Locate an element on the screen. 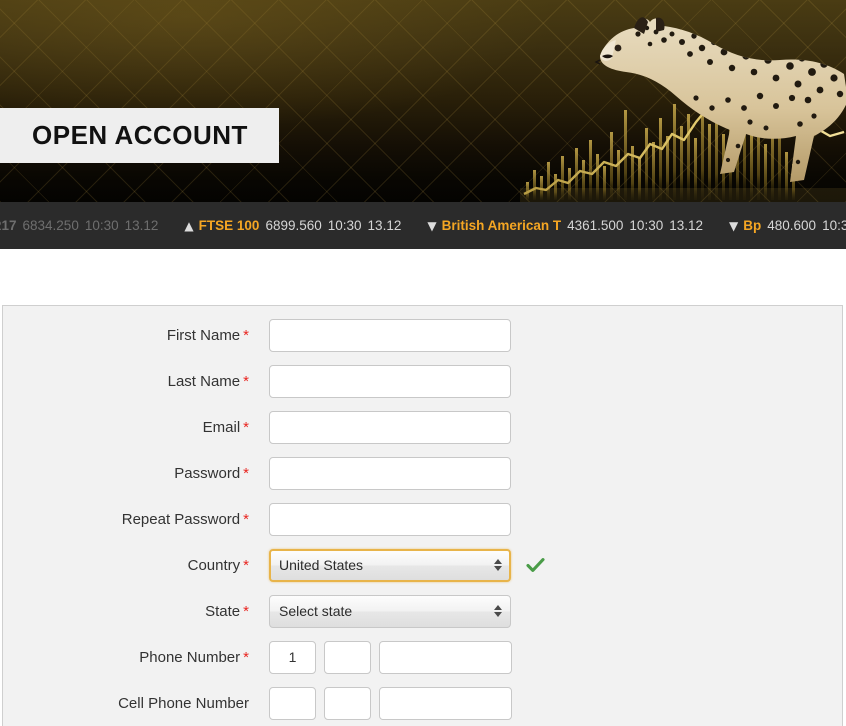 The image size is (846, 726). country-select-wrap: United States is located at coordinates (390, 565).